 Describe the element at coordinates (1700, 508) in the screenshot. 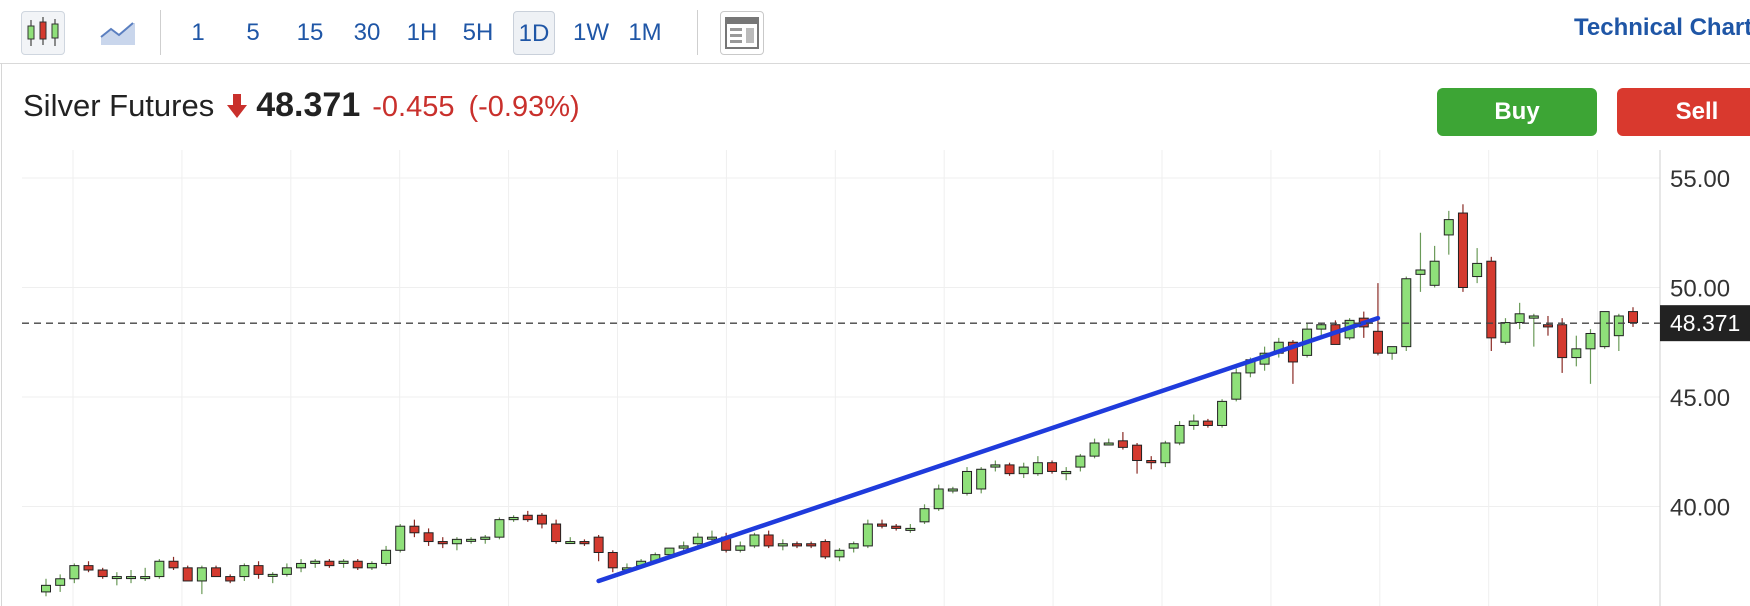

I see `y-axis-tick-label: 40.00` at that location.